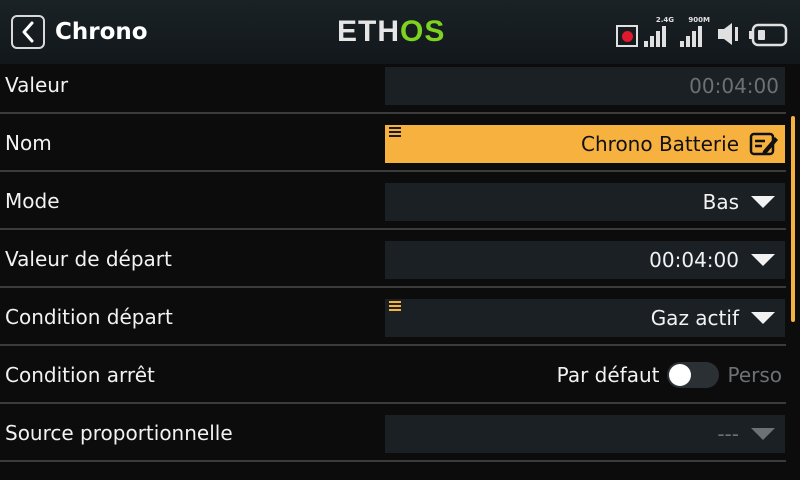 This screenshot has width=800, height=480. I want to click on row-label: Valeur de départ, so click(88, 259).